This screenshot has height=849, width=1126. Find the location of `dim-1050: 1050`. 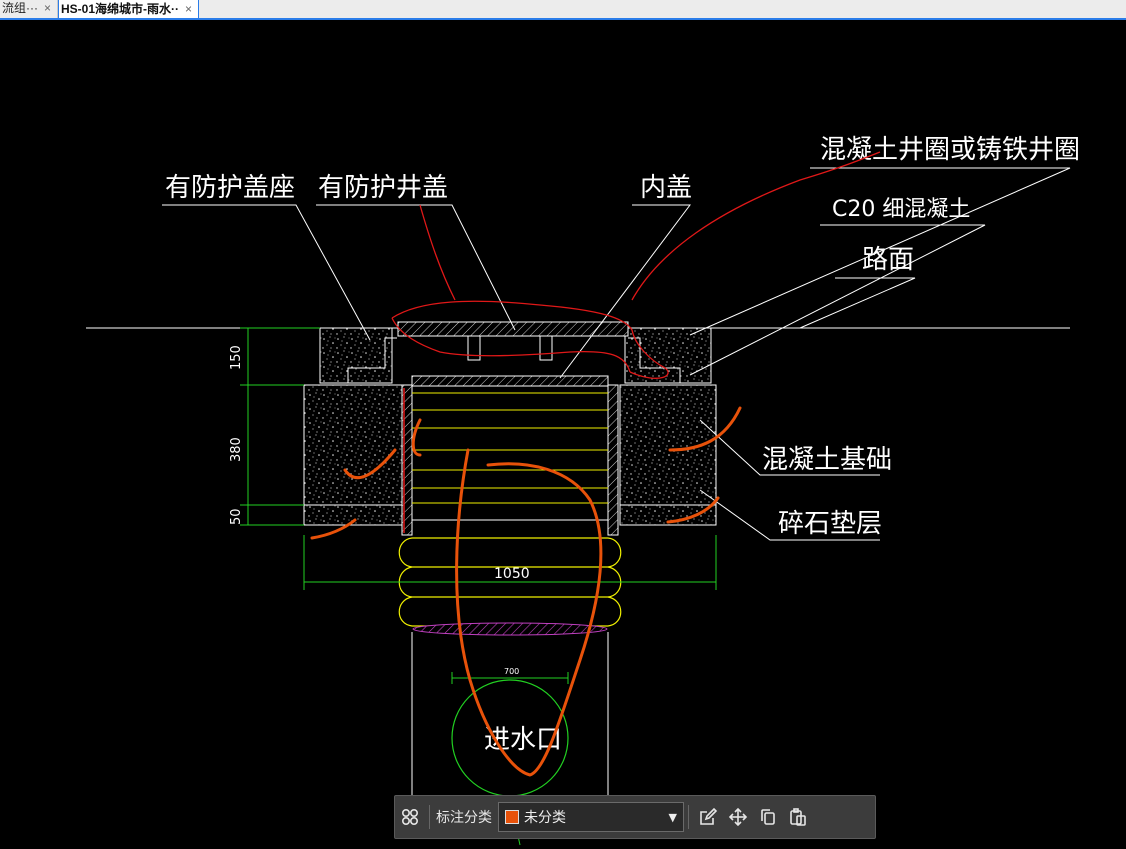

dim-1050: 1050 is located at coordinates (512, 574).